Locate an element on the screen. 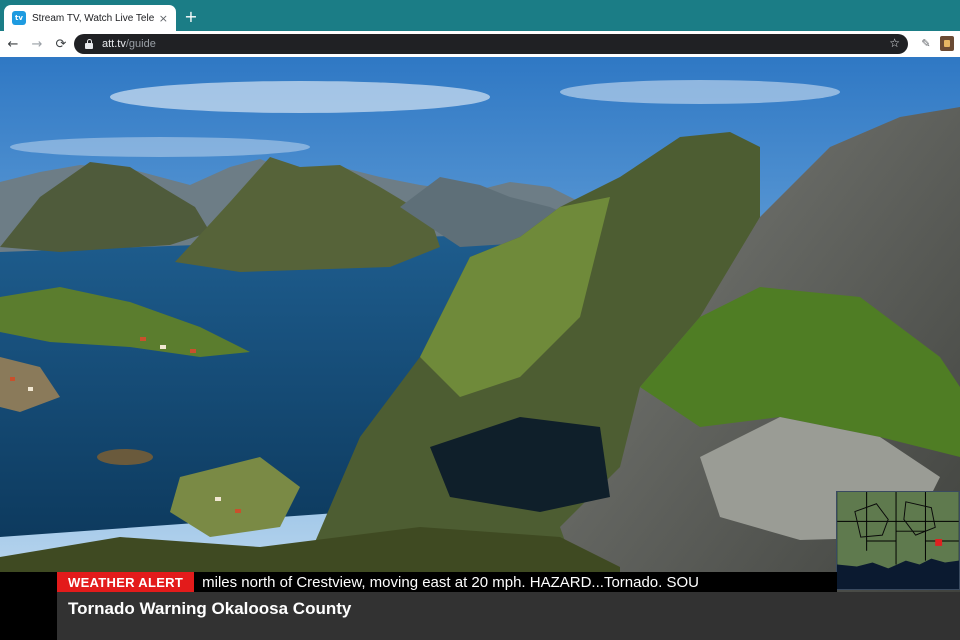  url-path: /guide is located at coordinates (140, 44).